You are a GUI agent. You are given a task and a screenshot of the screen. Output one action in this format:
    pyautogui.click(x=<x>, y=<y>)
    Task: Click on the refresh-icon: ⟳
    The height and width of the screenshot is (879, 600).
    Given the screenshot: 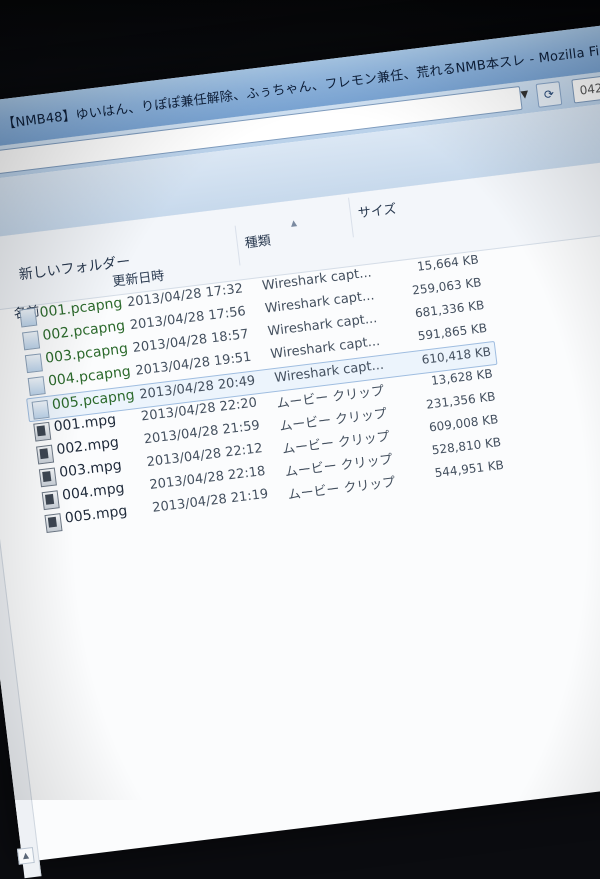 What is the action you would take?
    pyautogui.click(x=549, y=94)
    